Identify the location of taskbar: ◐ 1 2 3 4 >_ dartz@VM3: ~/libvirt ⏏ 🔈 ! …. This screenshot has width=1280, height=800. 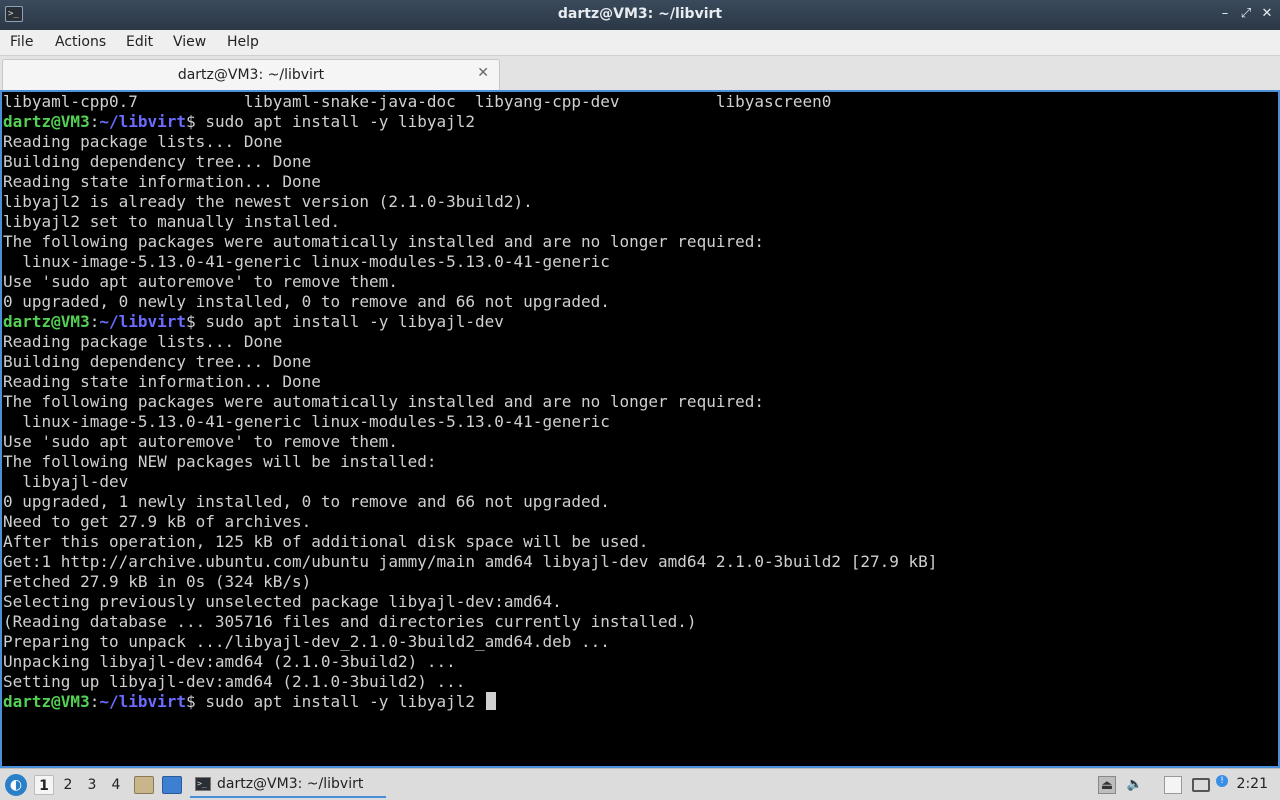
(640, 784).